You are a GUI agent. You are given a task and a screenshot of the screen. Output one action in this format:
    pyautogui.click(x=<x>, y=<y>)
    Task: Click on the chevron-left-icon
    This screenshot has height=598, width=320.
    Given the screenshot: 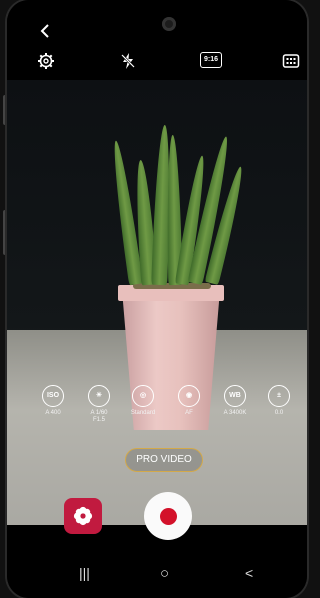 What is the action you would take?
    pyautogui.click(x=44, y=31)
    